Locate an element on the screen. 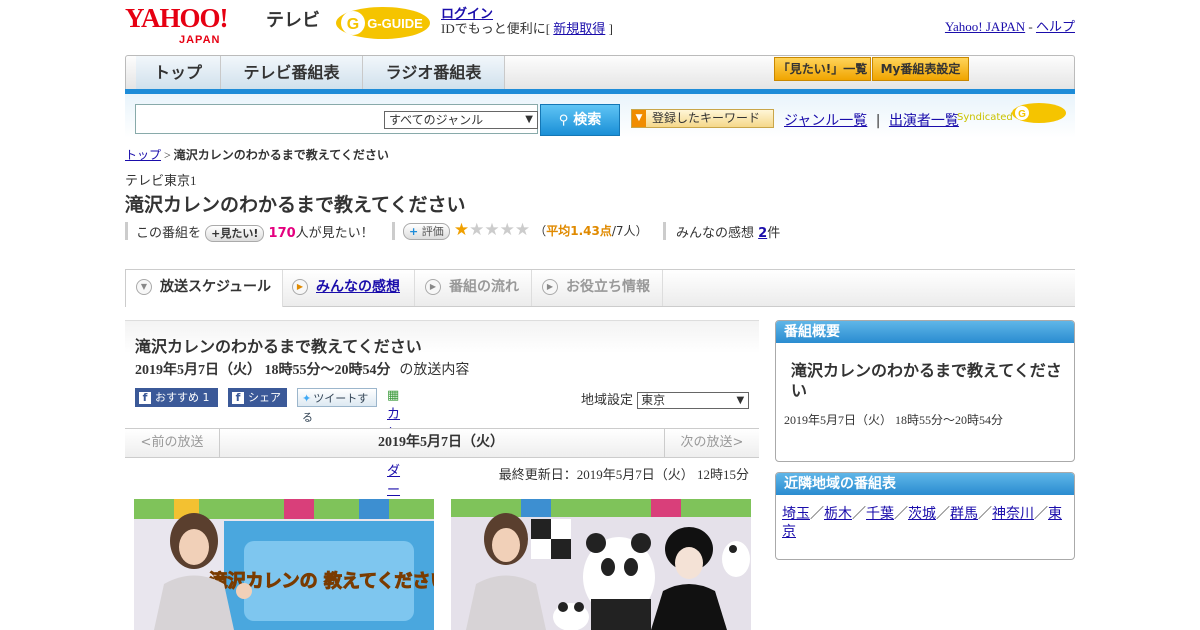  region-label: 地域設定 is located at coordinates (607, 400).